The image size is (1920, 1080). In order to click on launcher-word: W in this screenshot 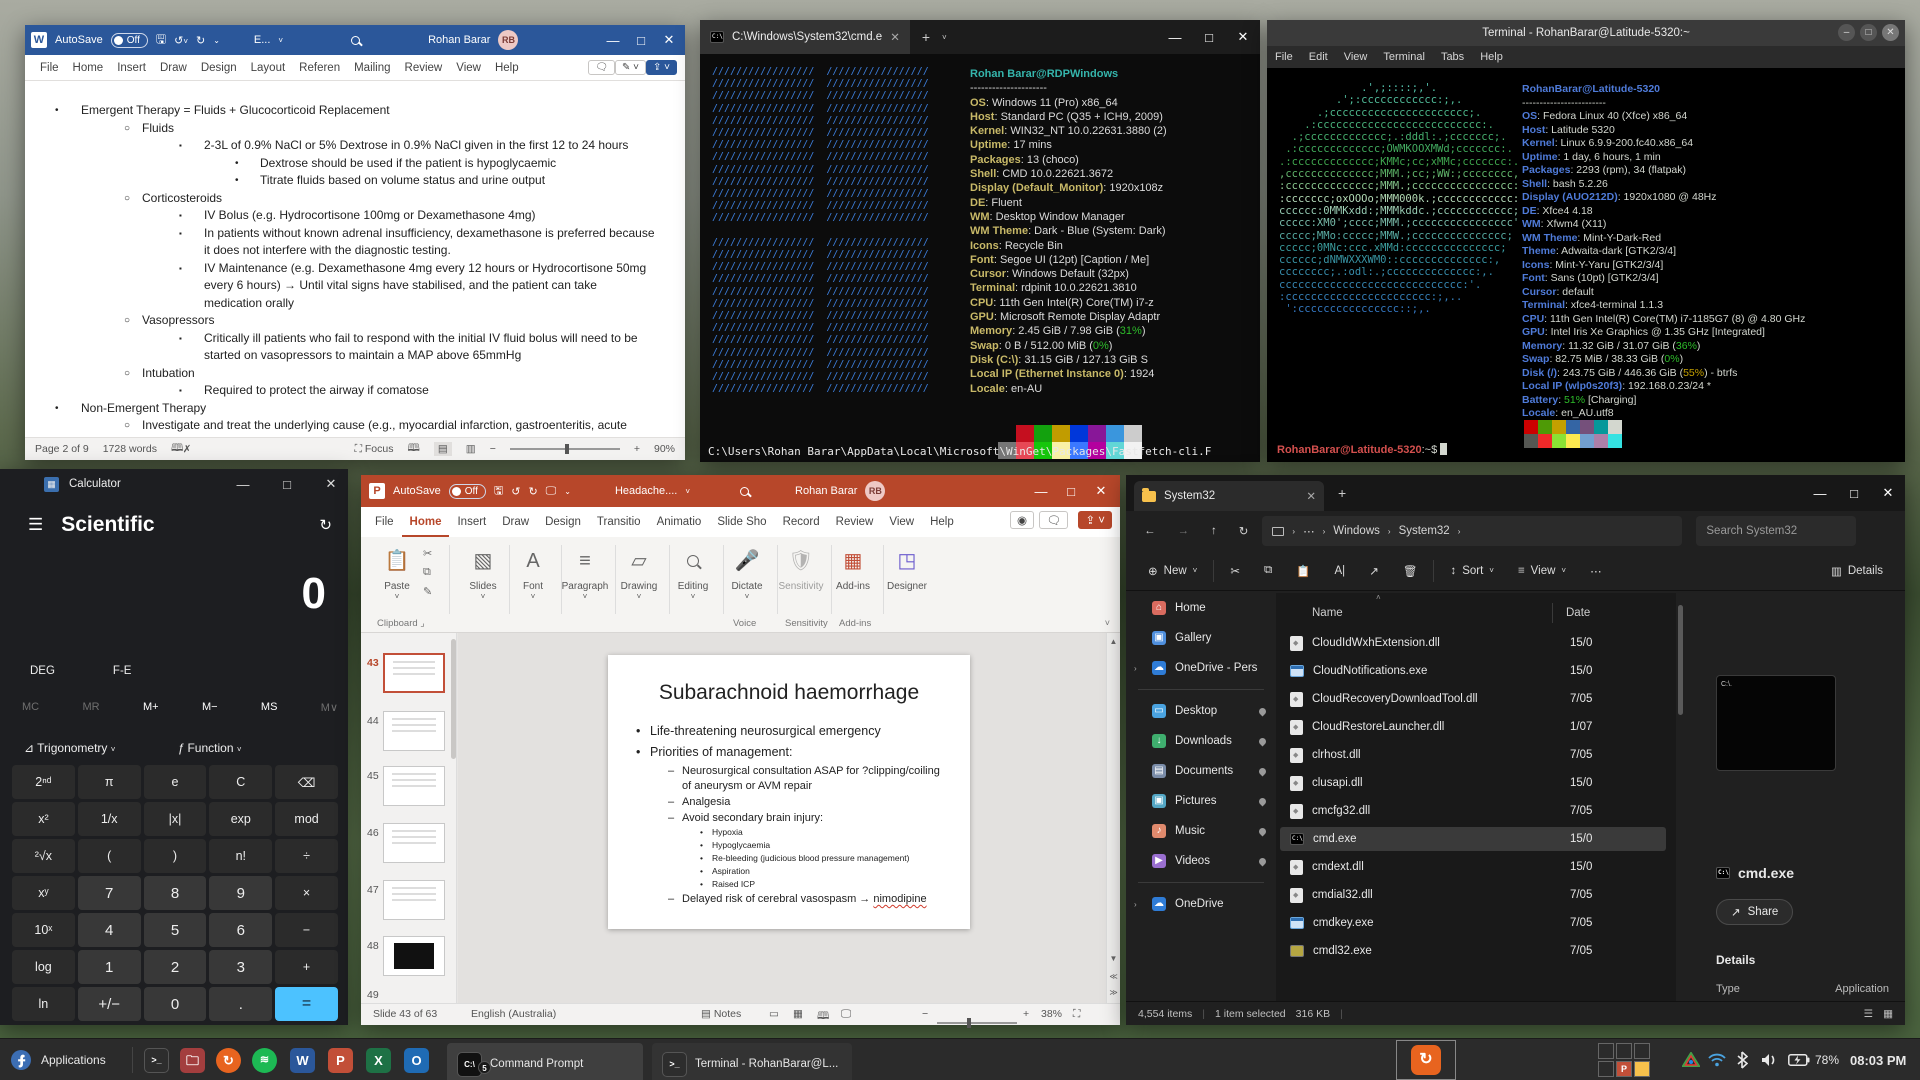, I will do `click(302, 1059)`.